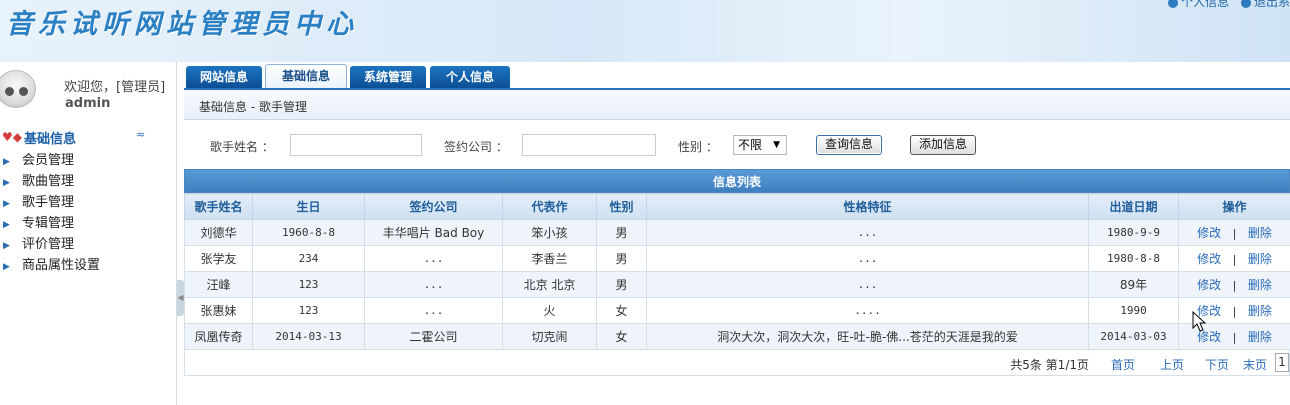  What do you see at coordinates (182, 24) in the screenshot?
I see `site-title: 音乐试听网站管理员中心` at bounding box center [182, 24].